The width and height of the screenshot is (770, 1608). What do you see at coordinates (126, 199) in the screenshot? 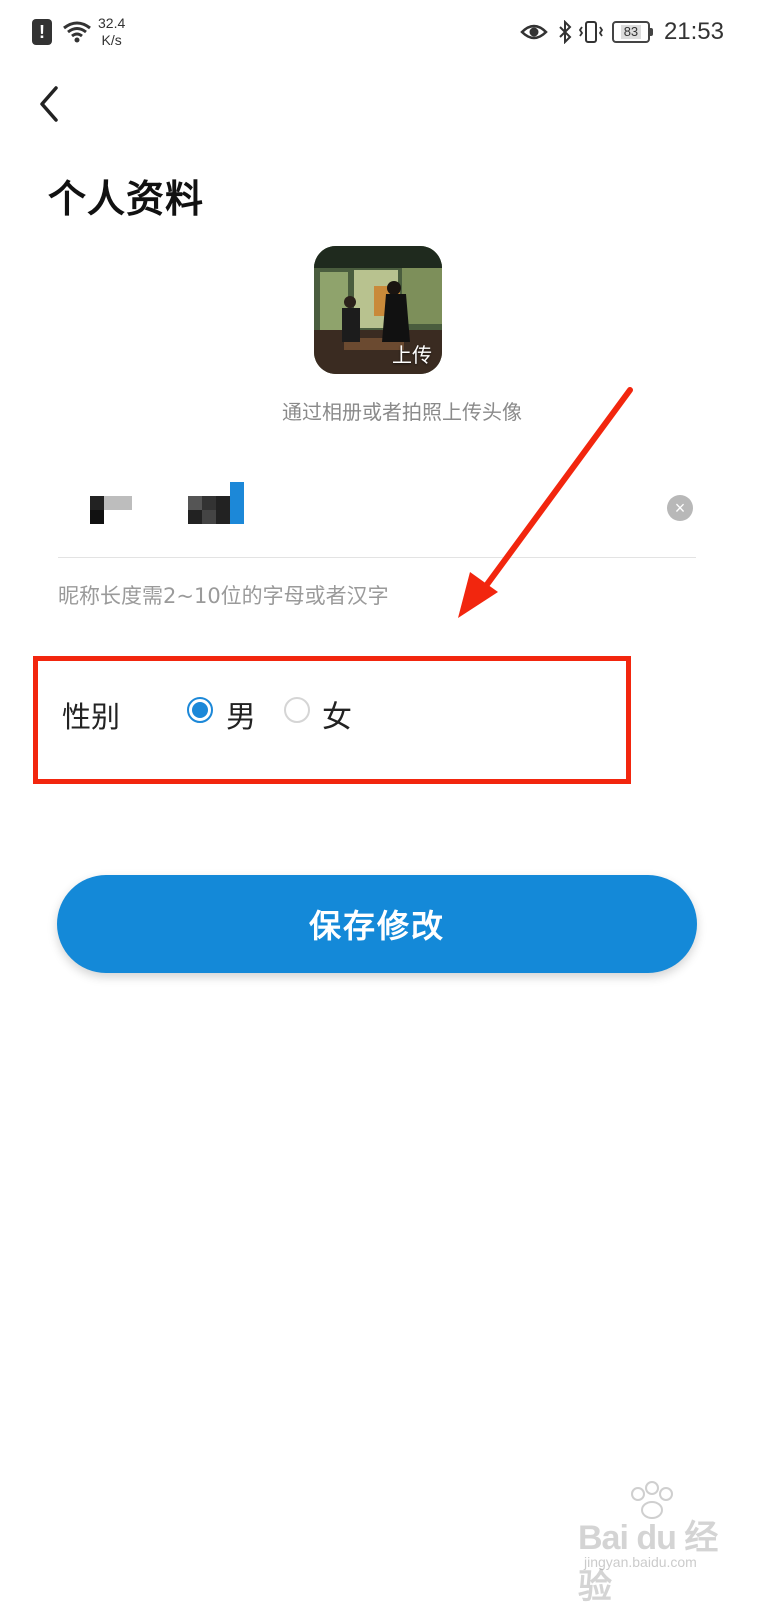
I see `page-title: 个人资料` at bounding box center [126, 199].